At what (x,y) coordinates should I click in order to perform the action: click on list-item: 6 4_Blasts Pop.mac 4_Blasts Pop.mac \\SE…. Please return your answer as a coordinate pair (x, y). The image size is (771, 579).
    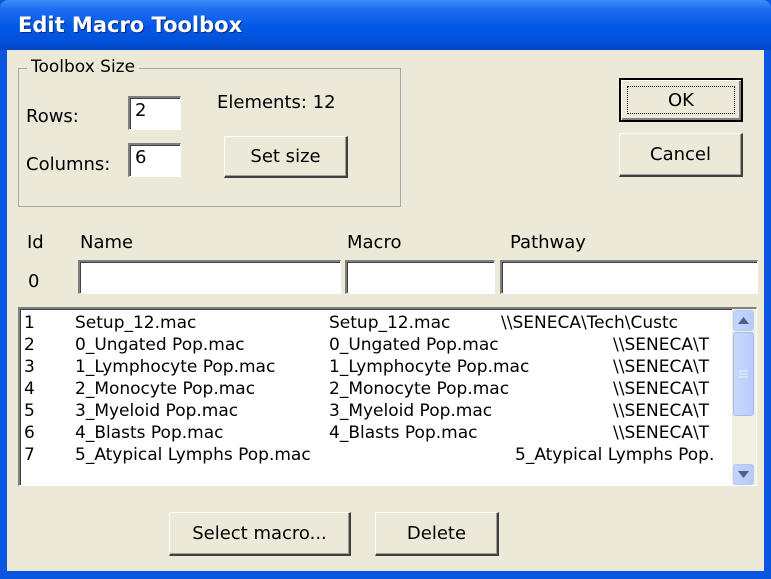
    Looking at the image, I should click on (377, 433).